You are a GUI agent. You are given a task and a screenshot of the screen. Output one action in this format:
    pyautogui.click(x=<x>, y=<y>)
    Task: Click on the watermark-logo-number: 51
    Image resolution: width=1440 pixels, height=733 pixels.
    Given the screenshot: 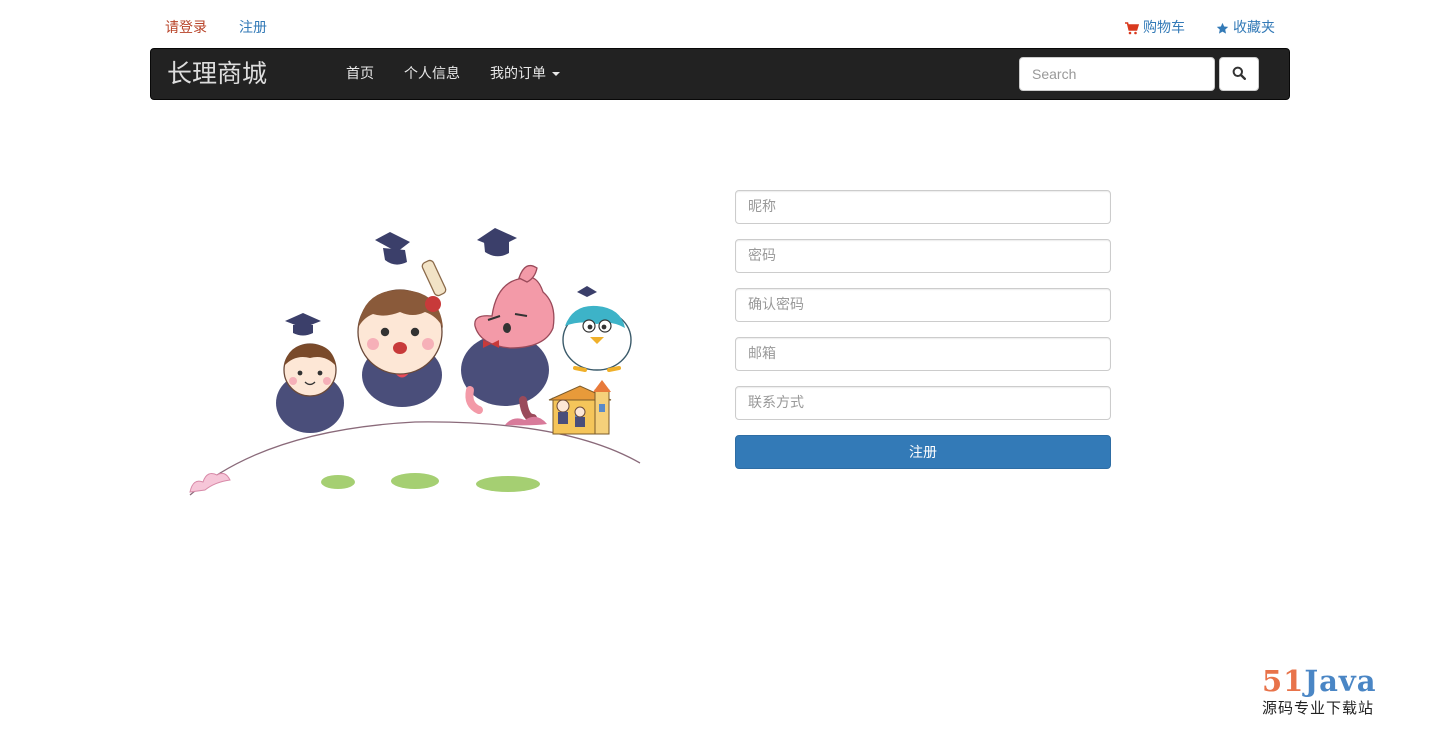 What is the action you would take?
    pyautogui.click(x=1283, y=681)
    